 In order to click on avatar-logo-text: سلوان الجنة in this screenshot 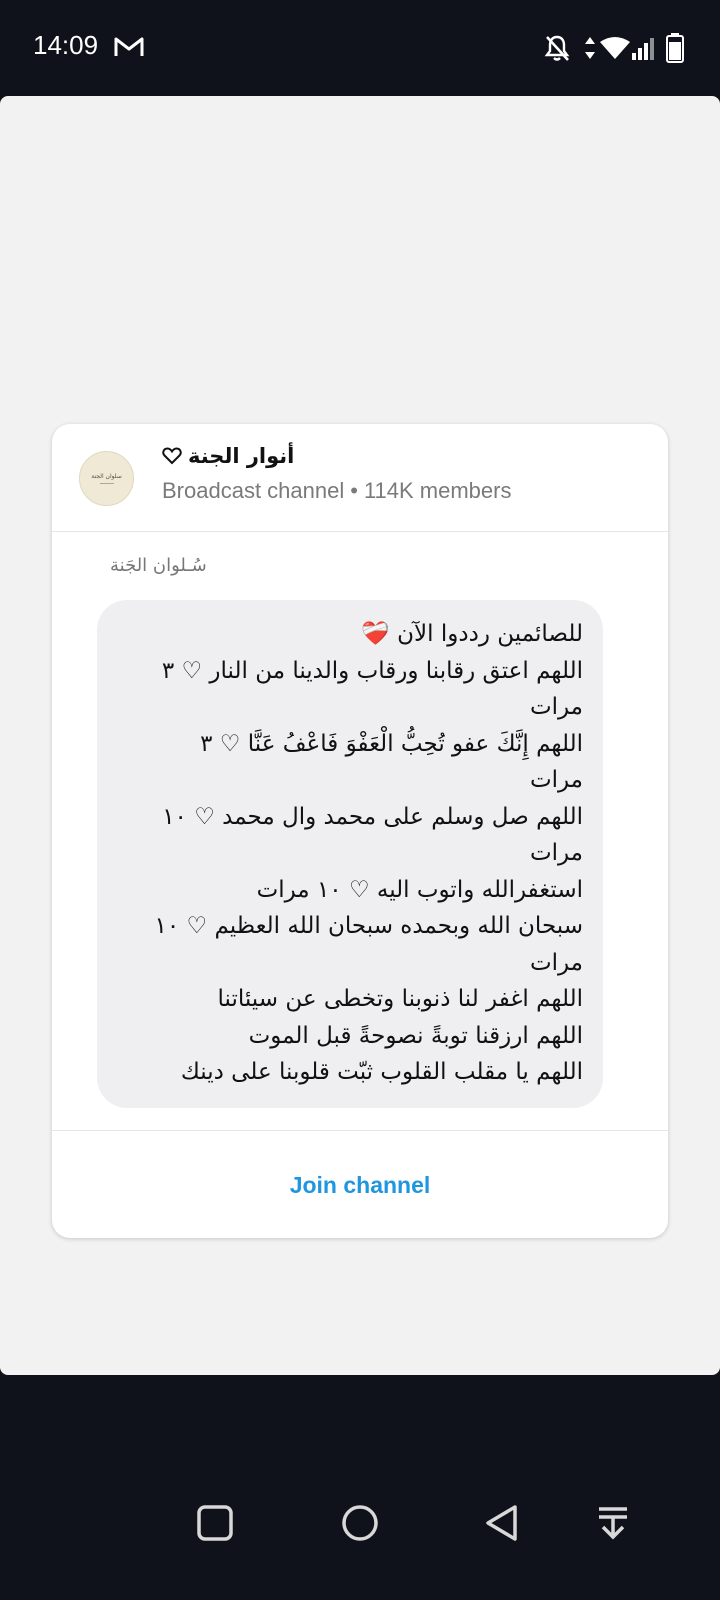, I will do `click(106, 476)`.